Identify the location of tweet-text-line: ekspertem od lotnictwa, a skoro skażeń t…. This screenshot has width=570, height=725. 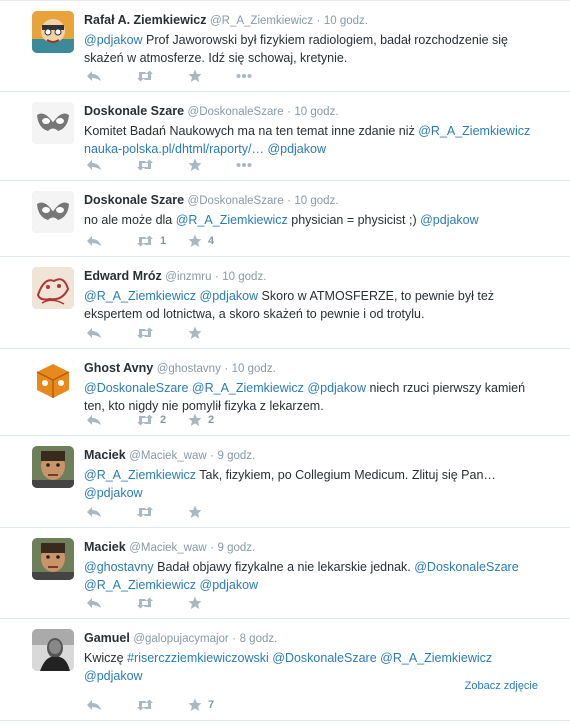
(321, 314).